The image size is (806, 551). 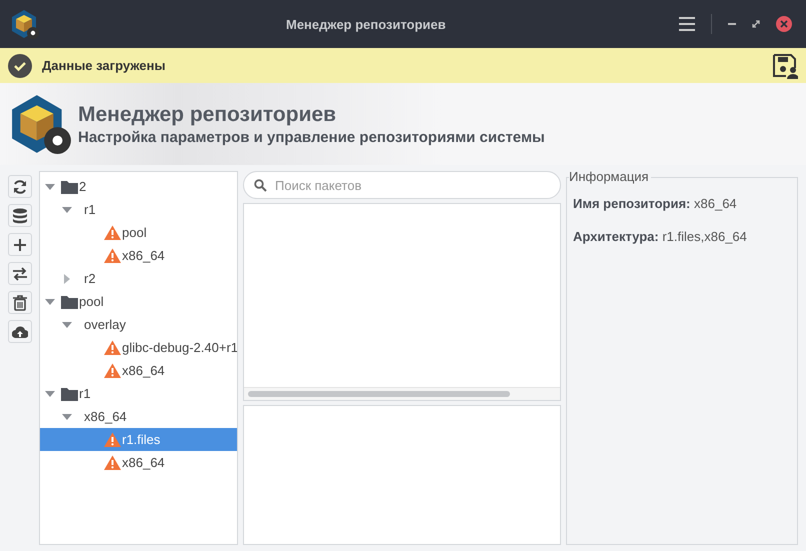 What do you see at coordinates (687, 24) in the screenshot?
I see `menu-icon` at bounding box center [687, 24].